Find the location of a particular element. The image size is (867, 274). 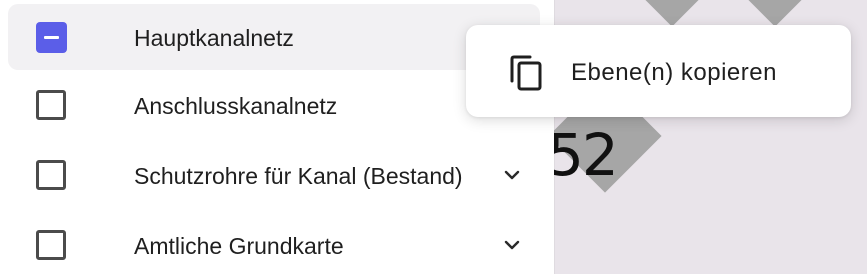

layer-label: Schutzrohre für Kanal (Bestand) is located at coordinates (298, 176).